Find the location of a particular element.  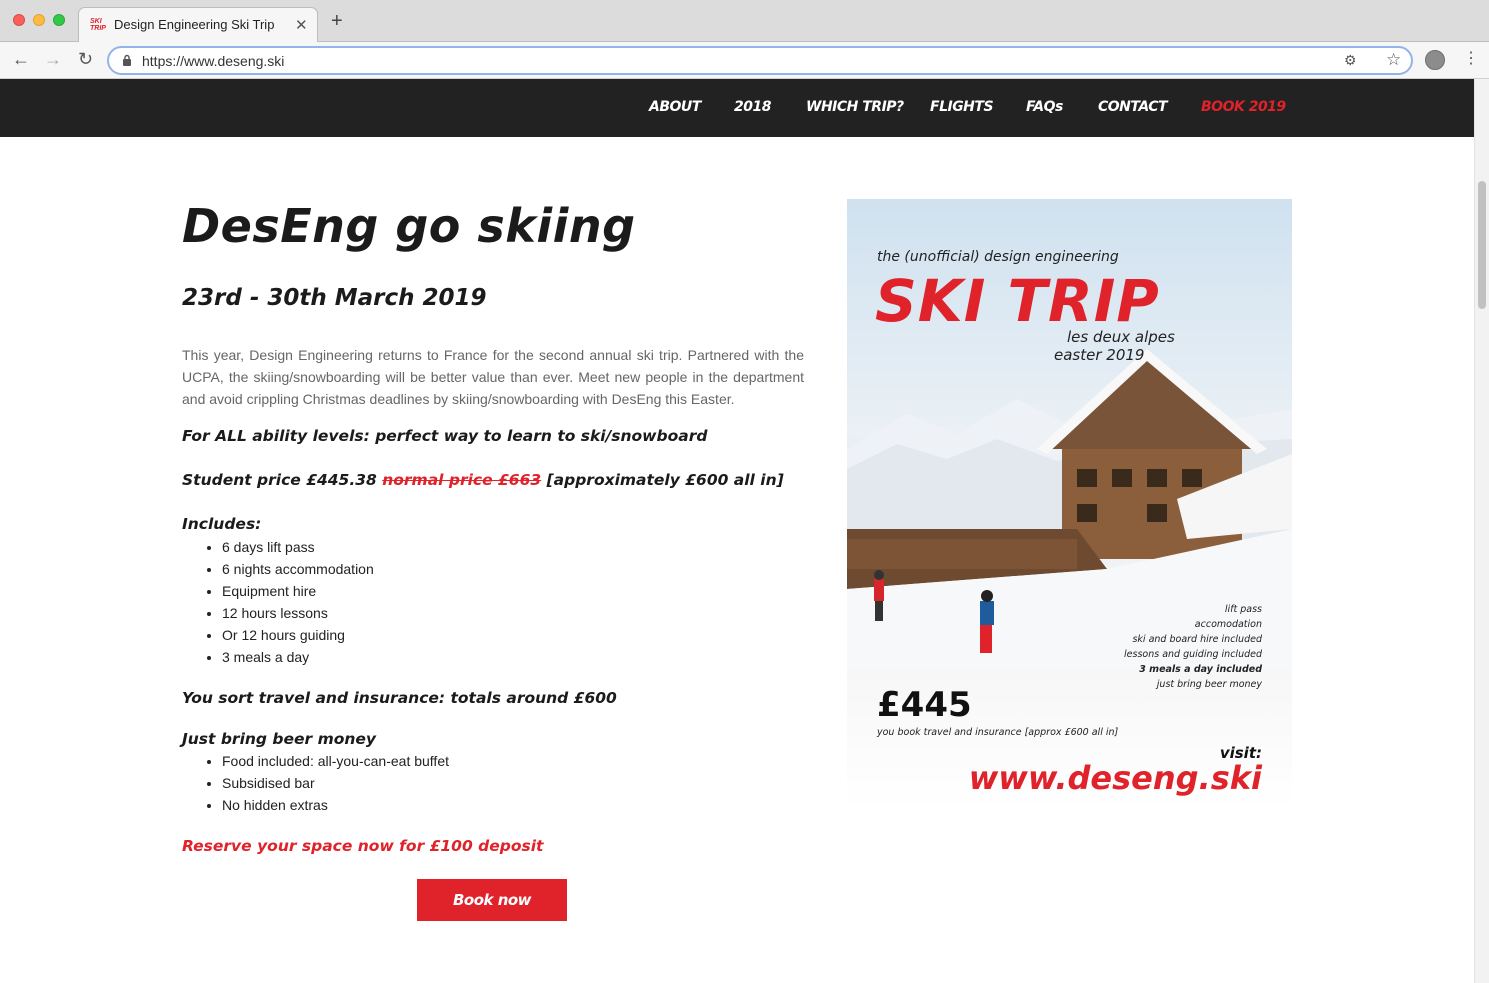

nav-link-which-trip: WHICH TRIP? is located at coordinates (855, 107).